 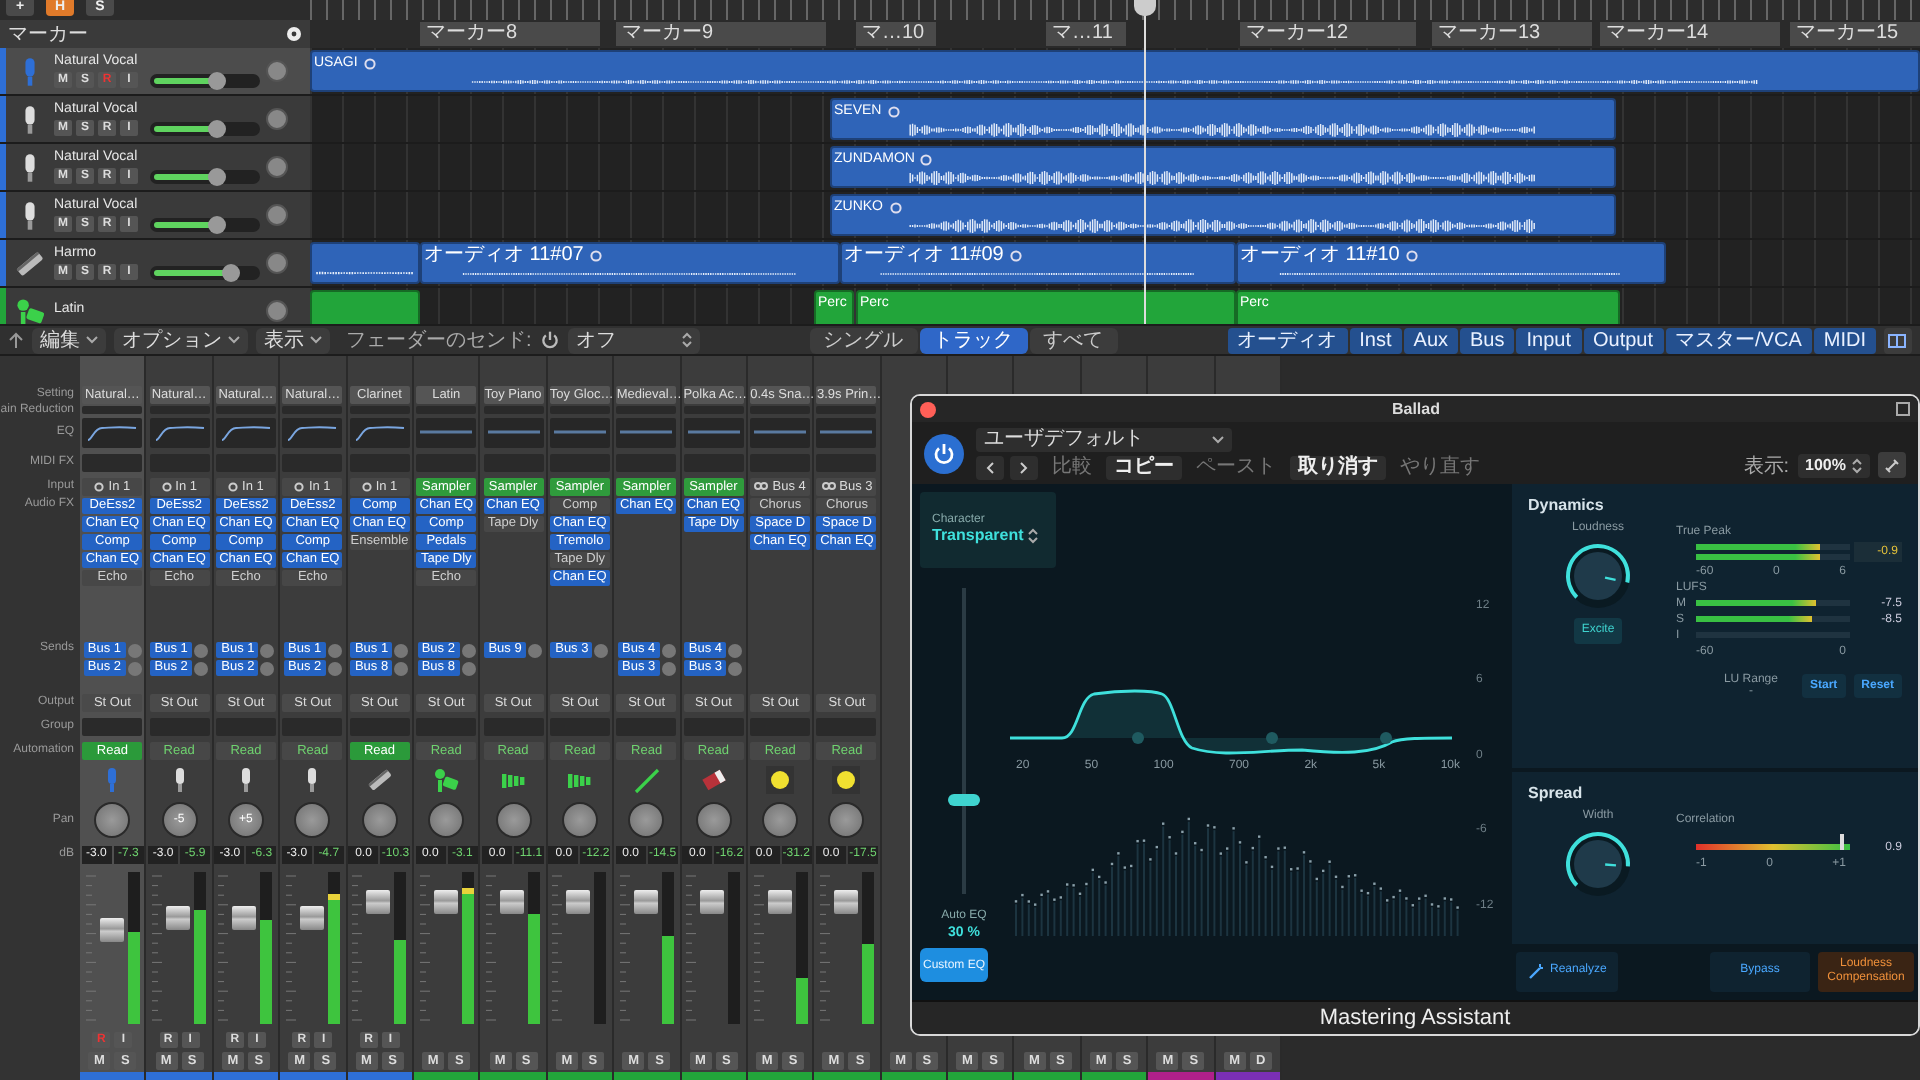 I want to click on view-tab: トラック, so click(x=973, y=340).